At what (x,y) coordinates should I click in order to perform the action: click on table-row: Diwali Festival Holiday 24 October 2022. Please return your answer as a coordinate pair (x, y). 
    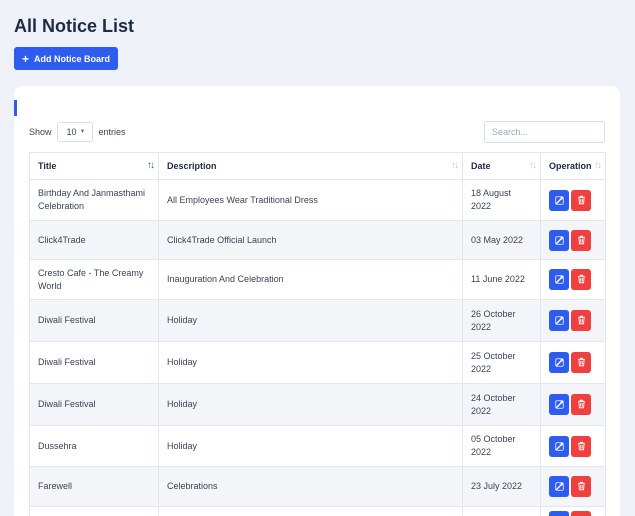
    Looking at the image, I should click on (317, 404).